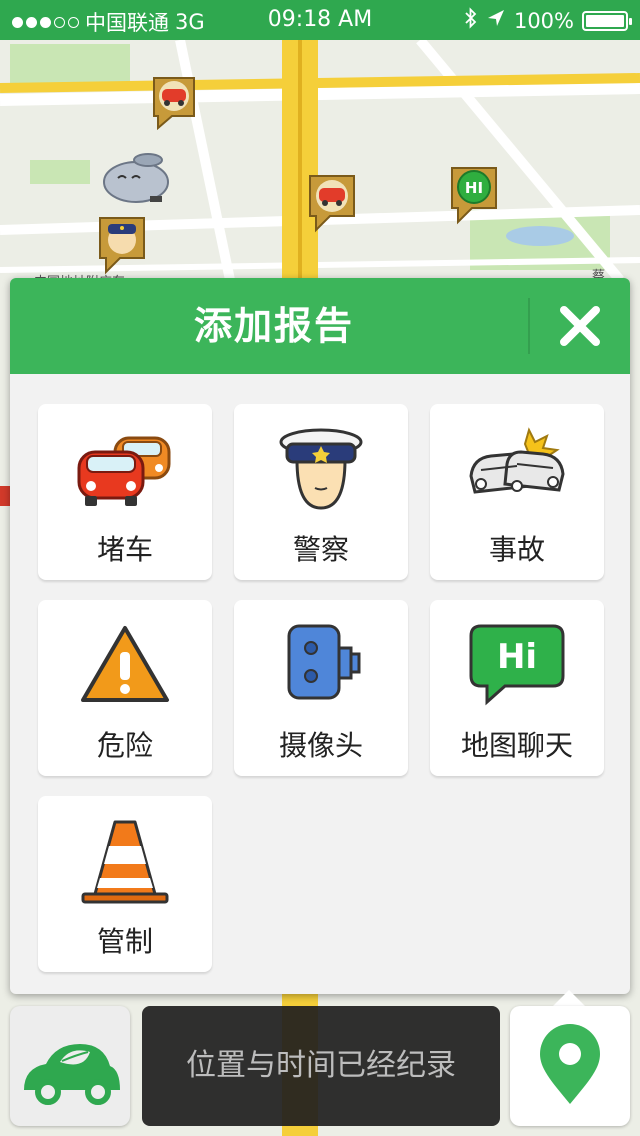  I want to click on report-option-map-chat: Hi 地图聊天, so click(517, 688).